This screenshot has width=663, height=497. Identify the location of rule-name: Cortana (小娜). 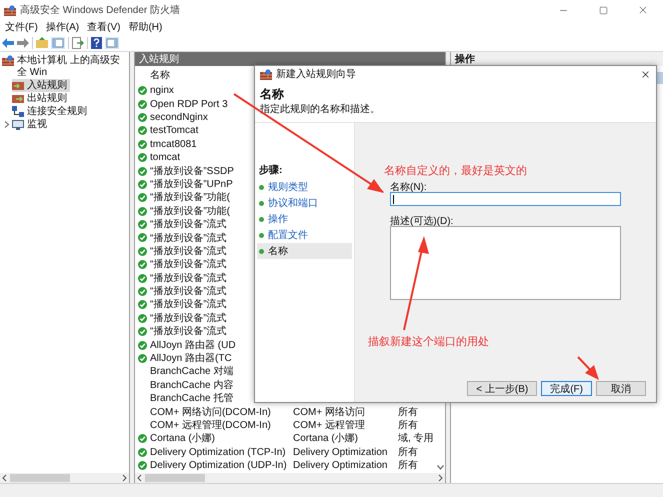
(183, 439).